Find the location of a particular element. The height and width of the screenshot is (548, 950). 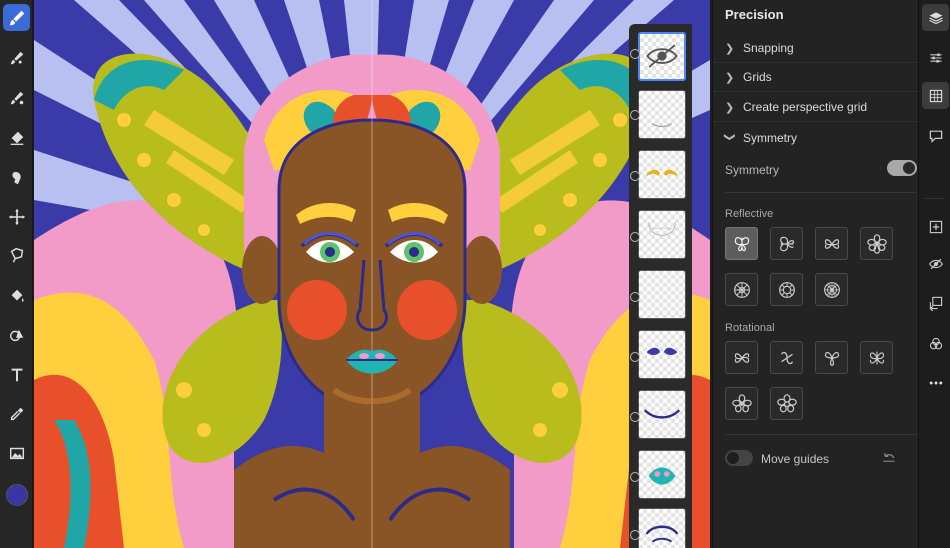

comments-button is located at coordinates (935, 135).